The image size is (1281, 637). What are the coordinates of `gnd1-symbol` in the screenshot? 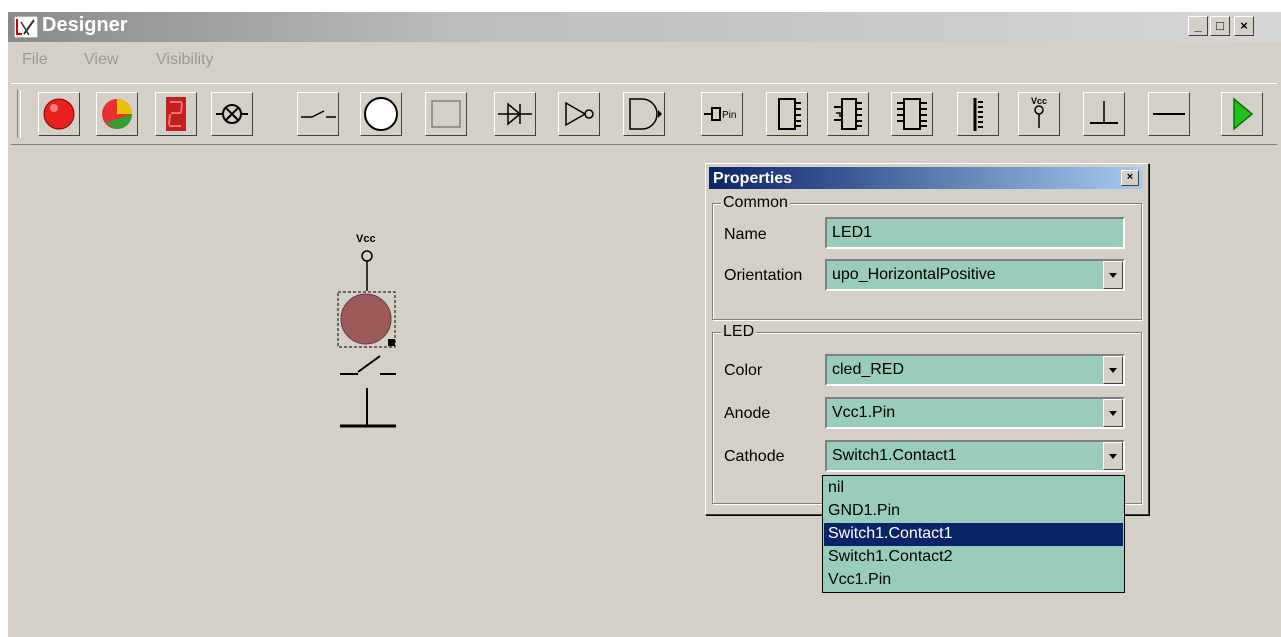 It's located at (368, 408).